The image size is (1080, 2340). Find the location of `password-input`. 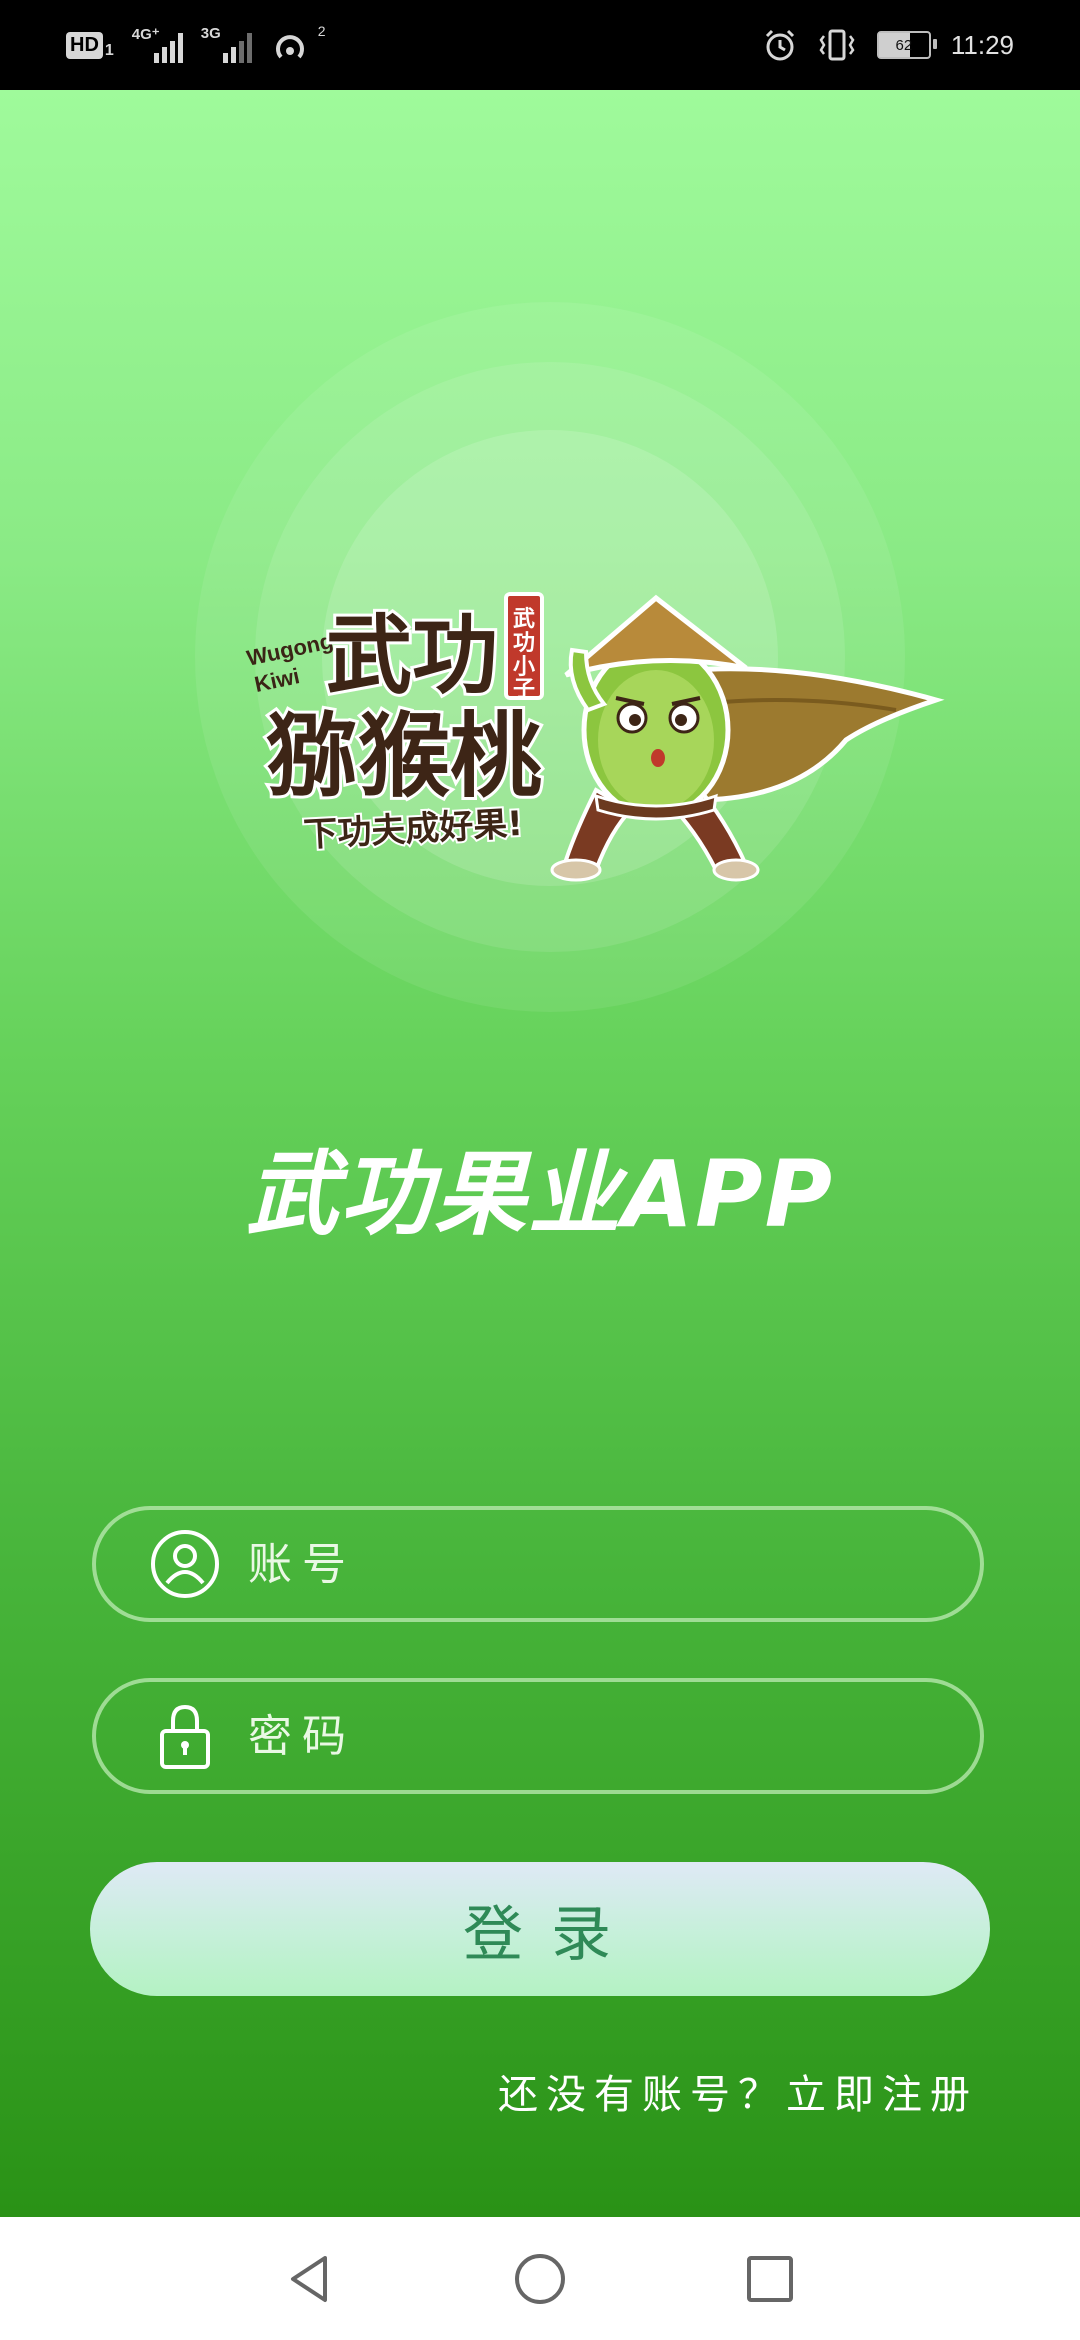

password-input is located at coordinates (613, 1736).